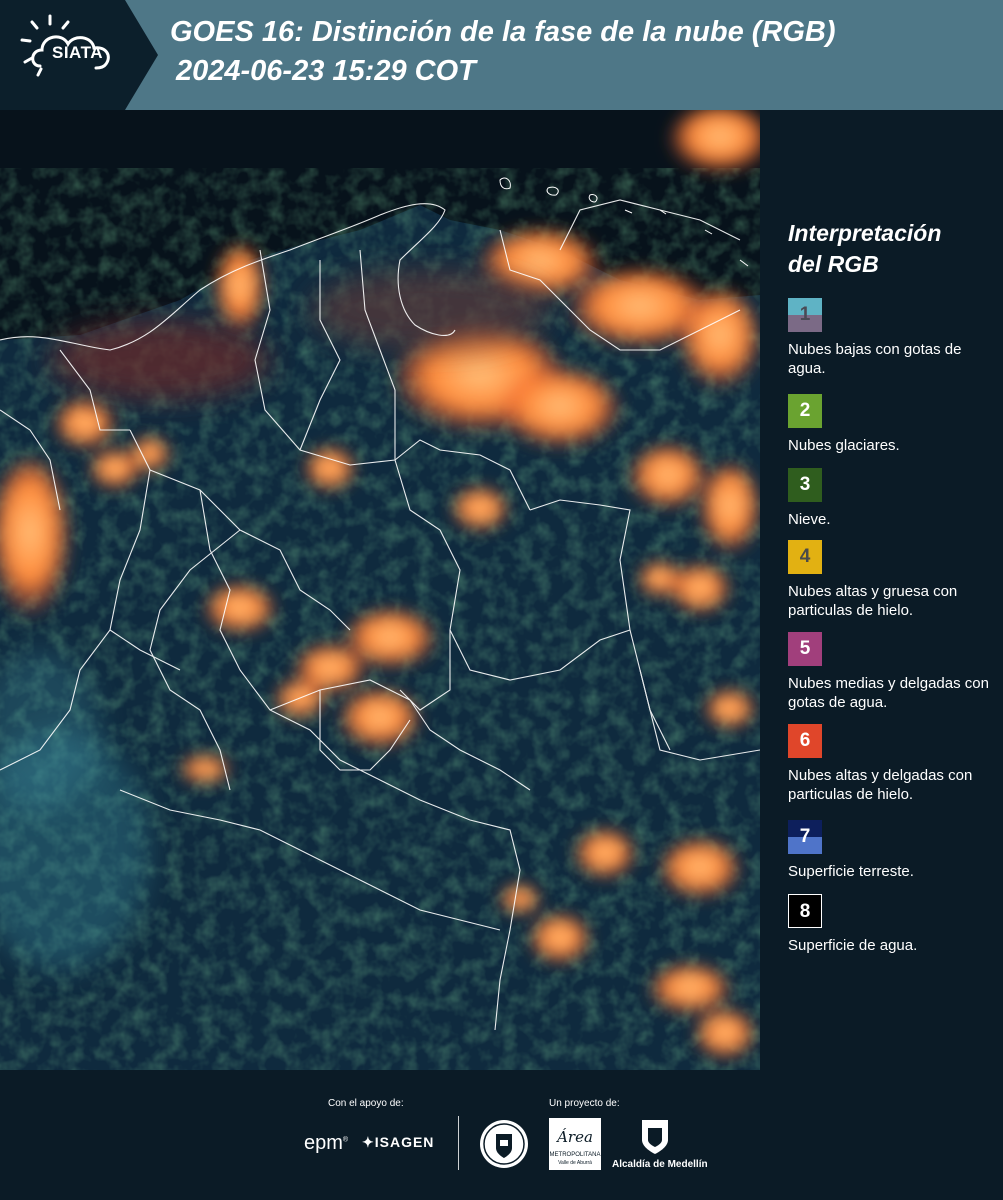 This screenshot has width=1003, height=1200. What do you see at coordinates (77, 52) in the screenshot?
I see `siata-logo-text: SIATA` at bounding box center [77, 52].